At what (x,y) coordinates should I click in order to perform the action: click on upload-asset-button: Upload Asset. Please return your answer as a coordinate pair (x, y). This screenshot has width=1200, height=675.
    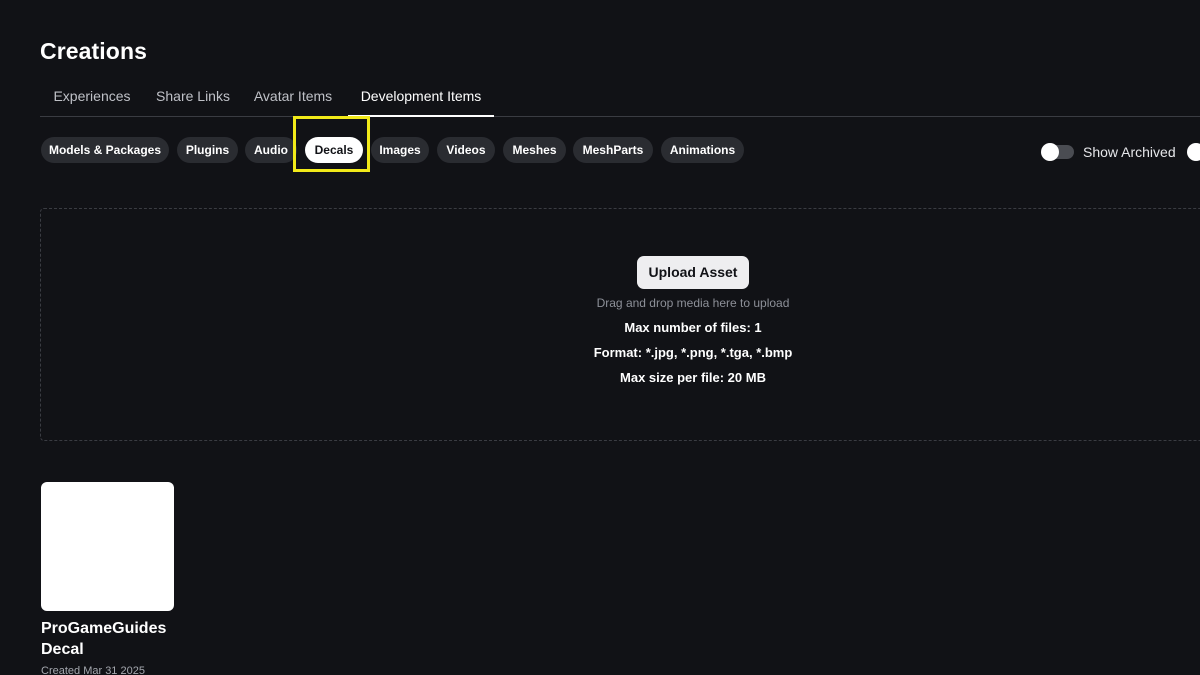
    Looking at the image, I should click on (693, 272).